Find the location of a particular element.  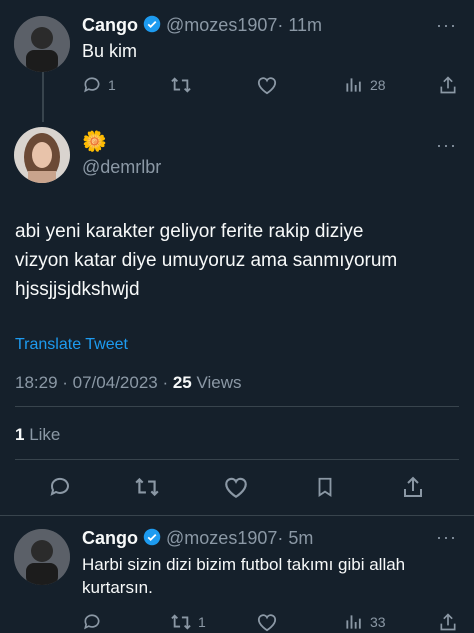

views-count: 33 is located at coordinates (378, 622).